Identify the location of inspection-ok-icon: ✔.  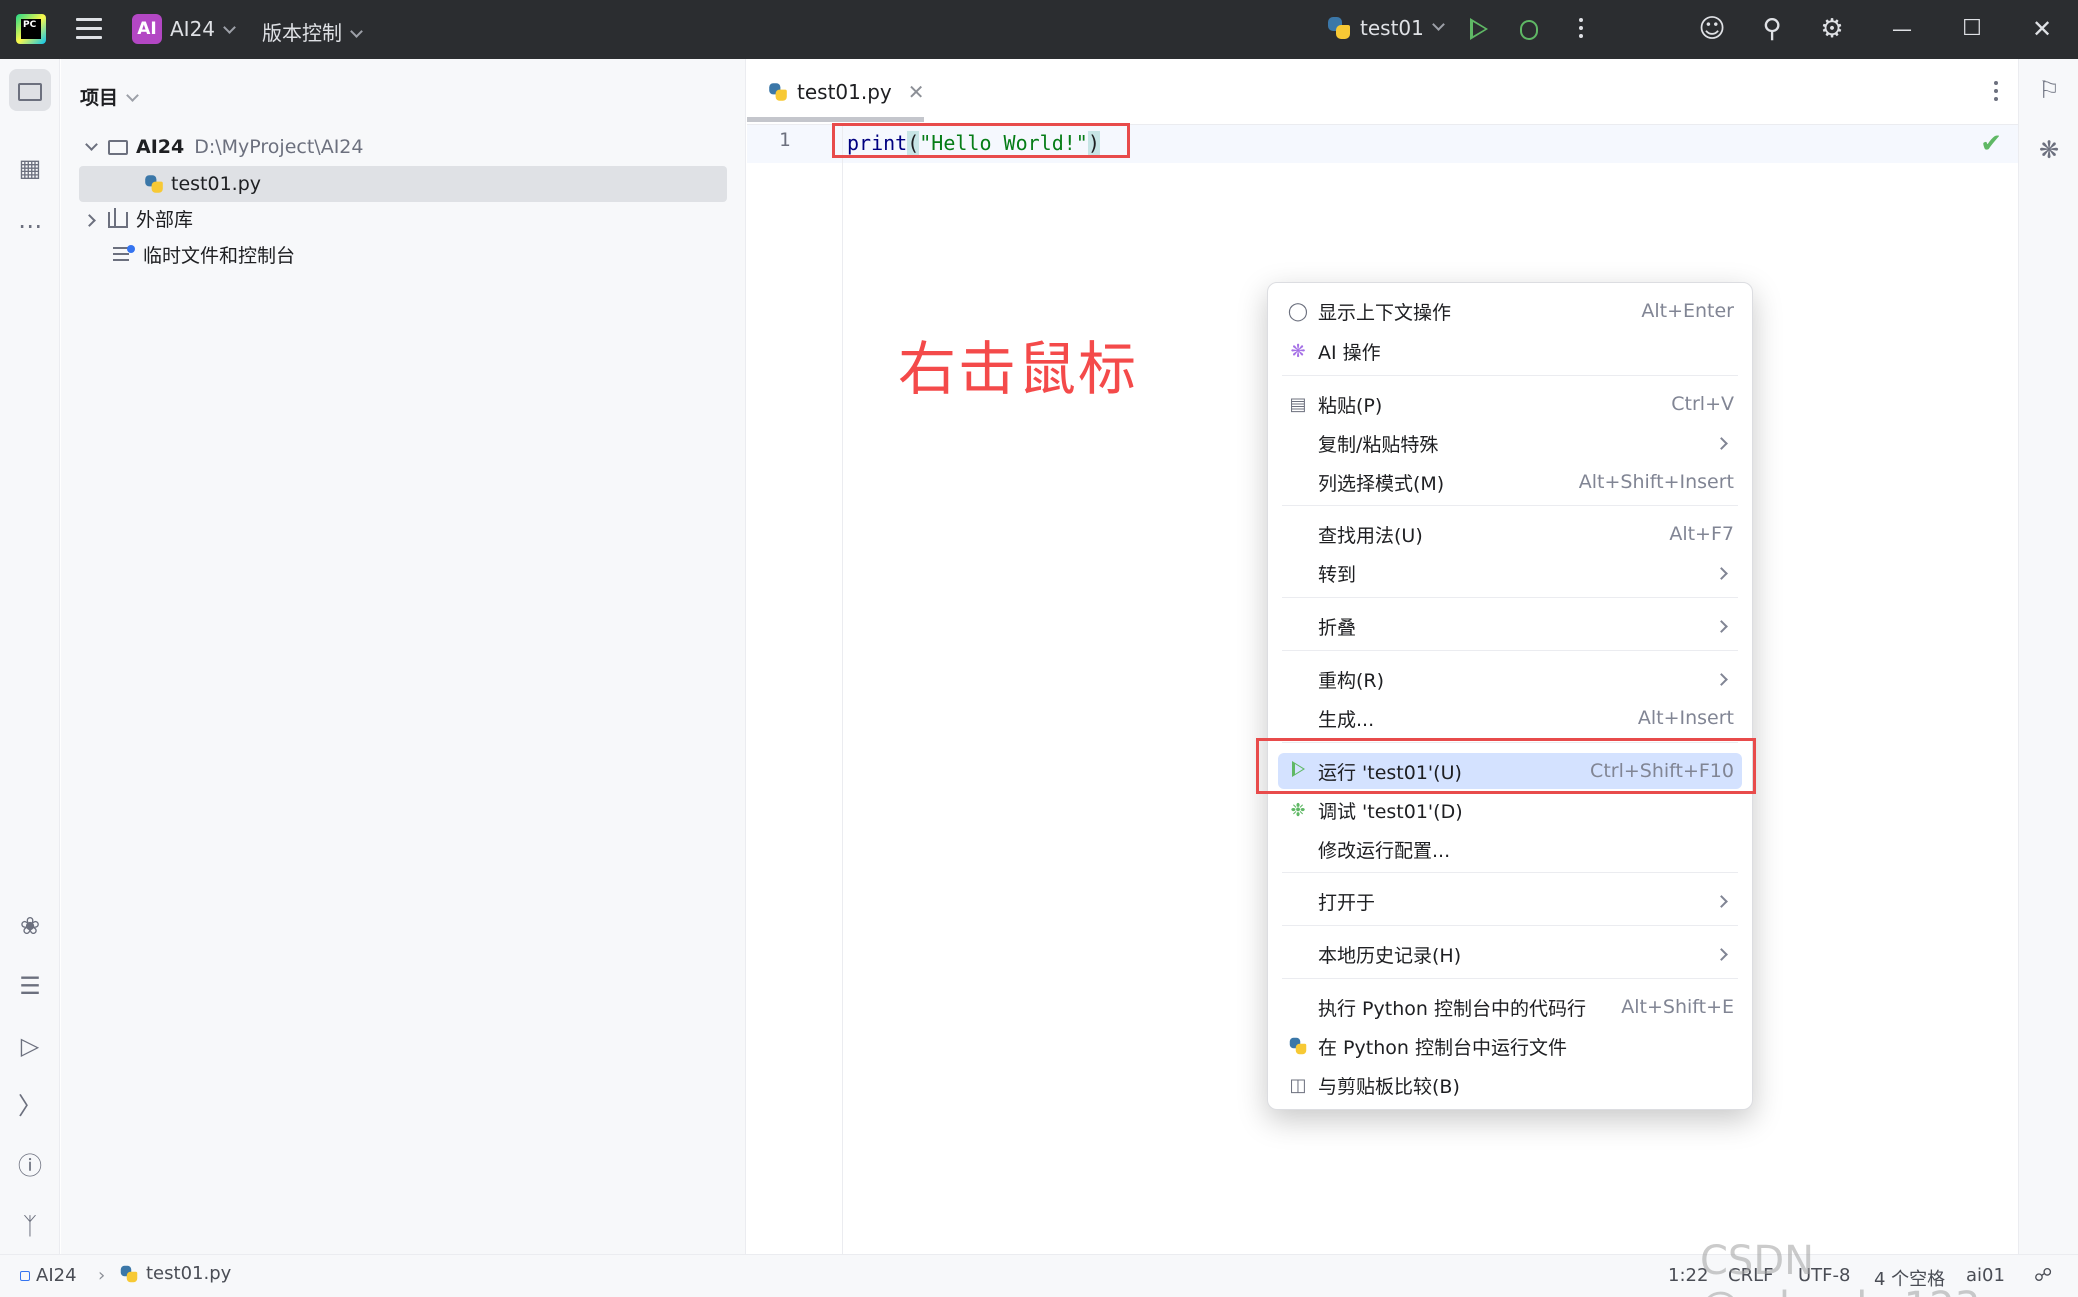
(1991, 144).